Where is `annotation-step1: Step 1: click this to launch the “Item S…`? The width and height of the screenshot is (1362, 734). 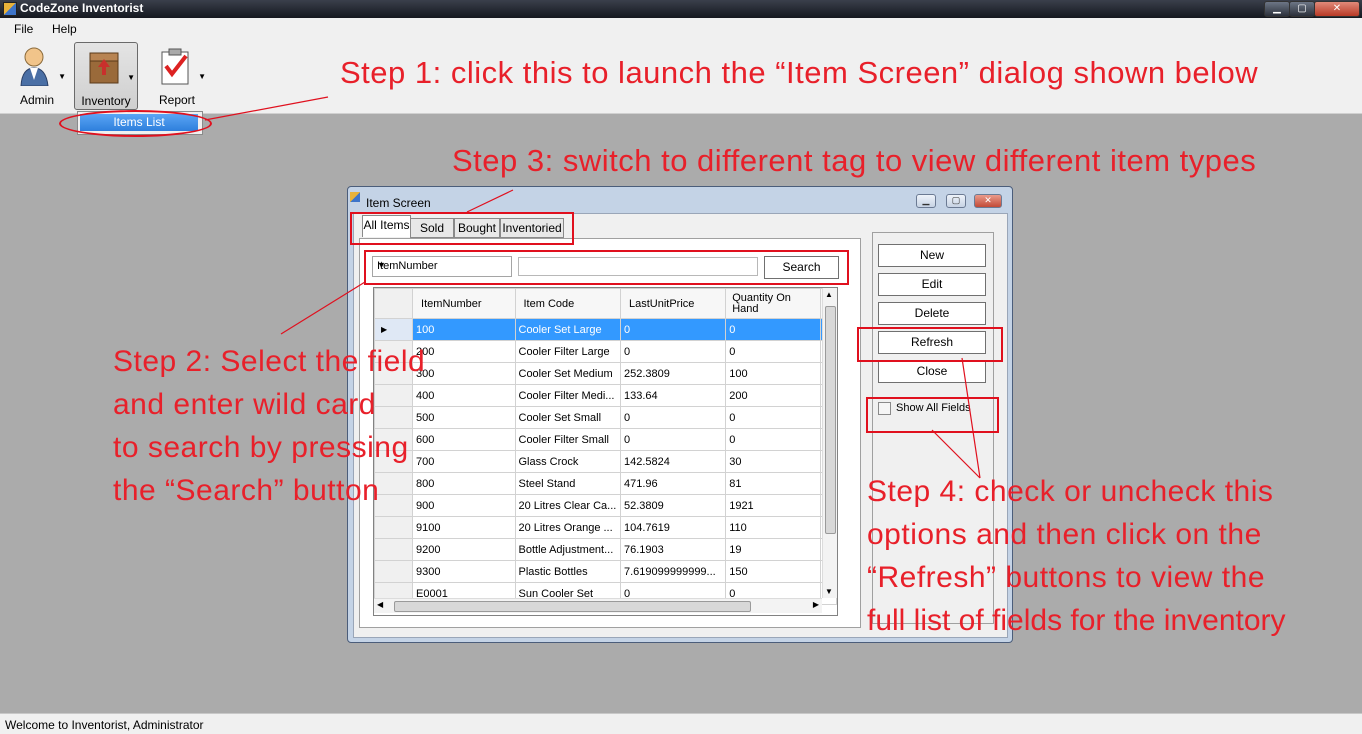
annotation-step1: Step 1: click this to launch the “Item S… is located at coordinates (799, 72).